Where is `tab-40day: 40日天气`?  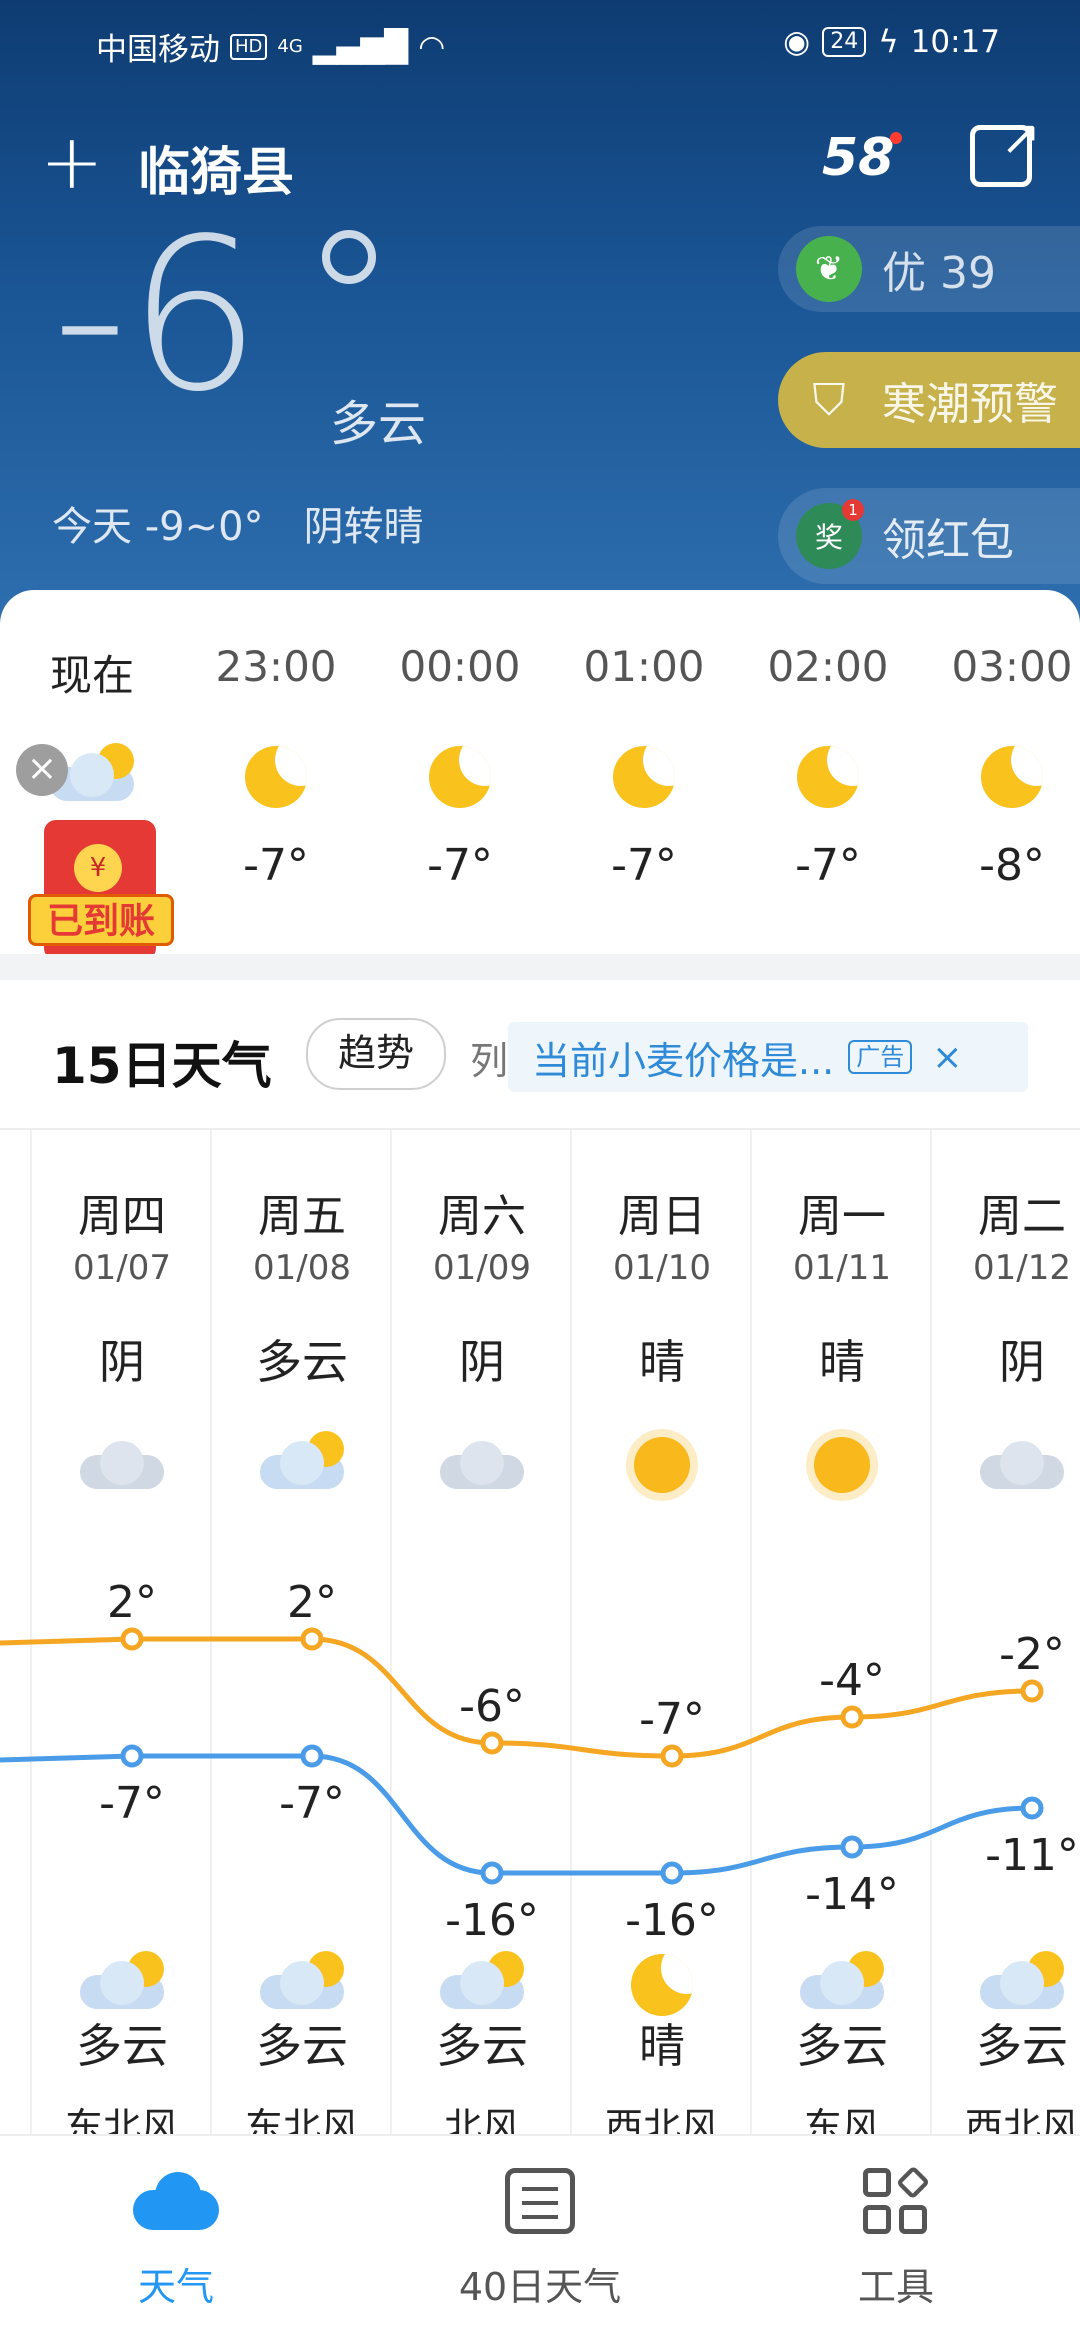 tab-40day: 40日天气 is located at coordinates (540, 2233).